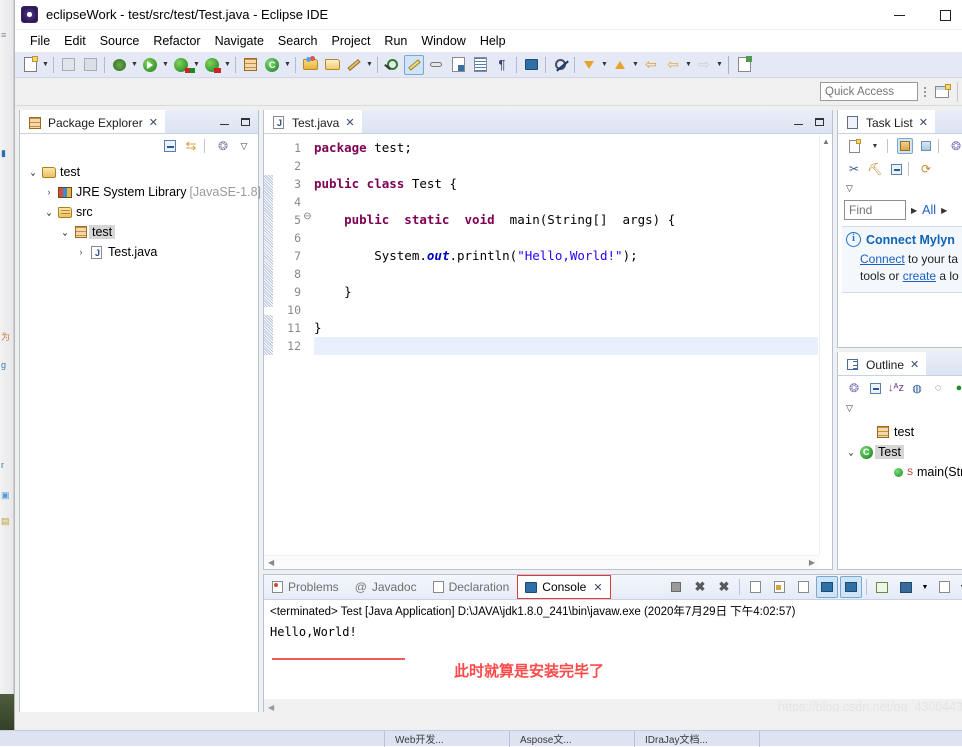  I want to click on save-icon, so click(68, 65).